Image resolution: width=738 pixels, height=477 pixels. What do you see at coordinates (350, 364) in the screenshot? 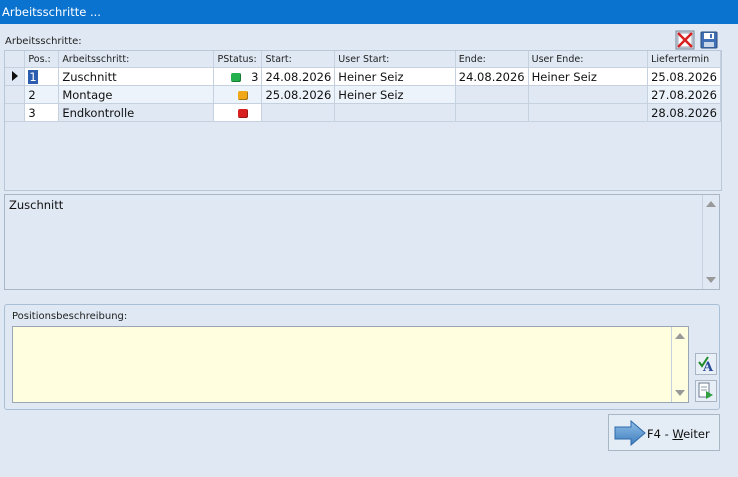
I see `position-description-input` at bounding box center [350, 364].